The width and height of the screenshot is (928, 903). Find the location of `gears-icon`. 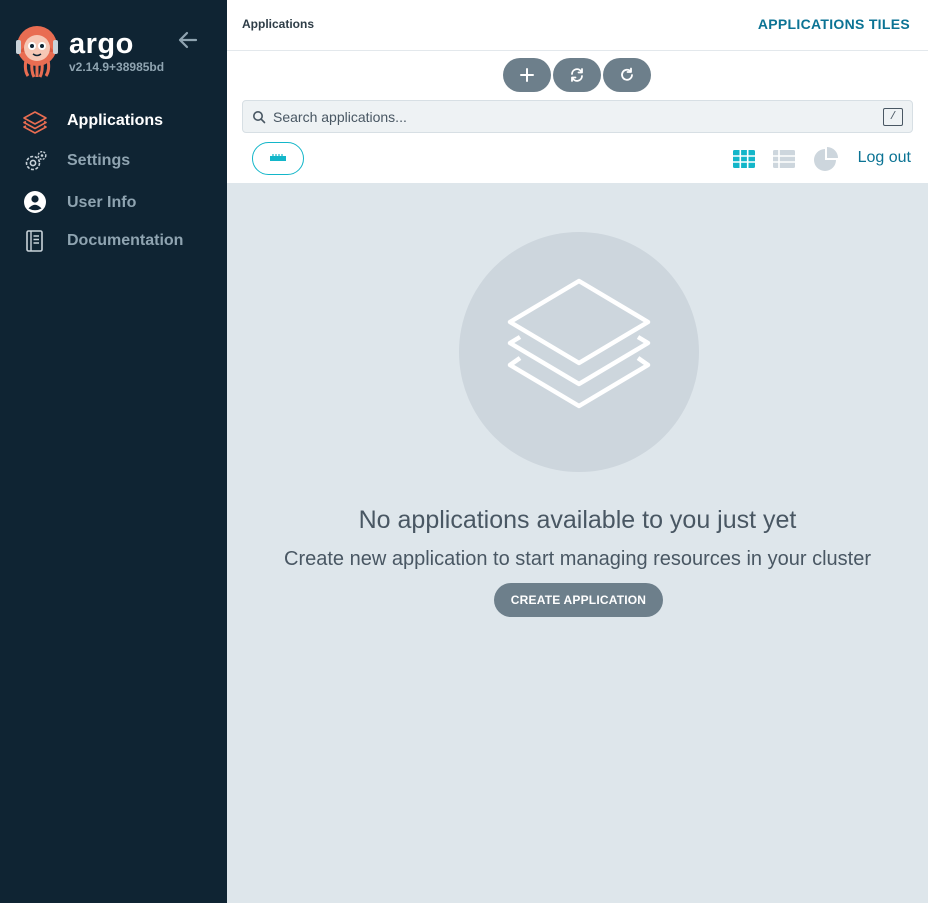

gears-icon is located at coordinates (35, 162).